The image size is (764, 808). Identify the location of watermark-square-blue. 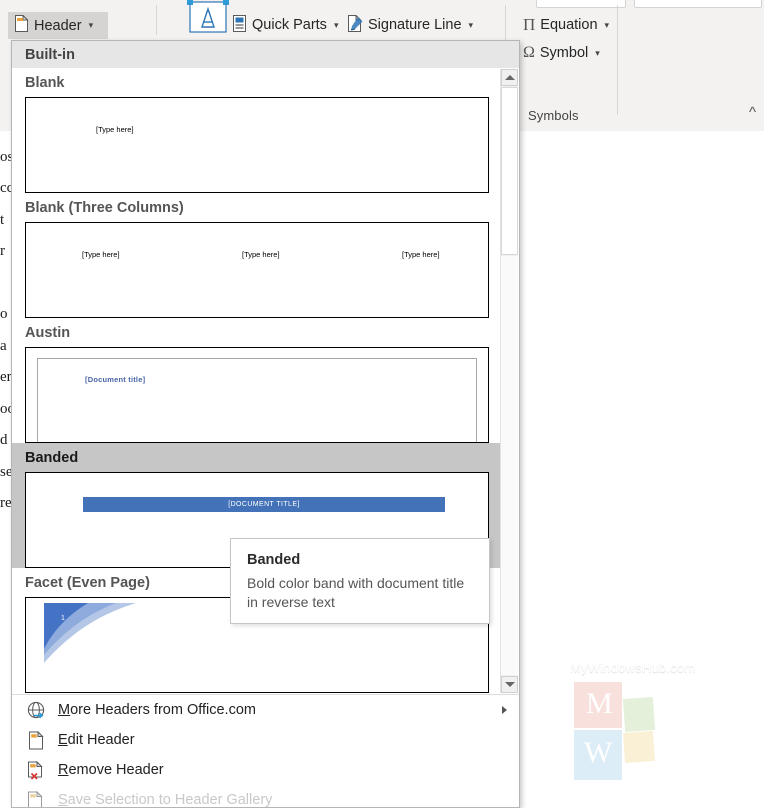
(598, 755).